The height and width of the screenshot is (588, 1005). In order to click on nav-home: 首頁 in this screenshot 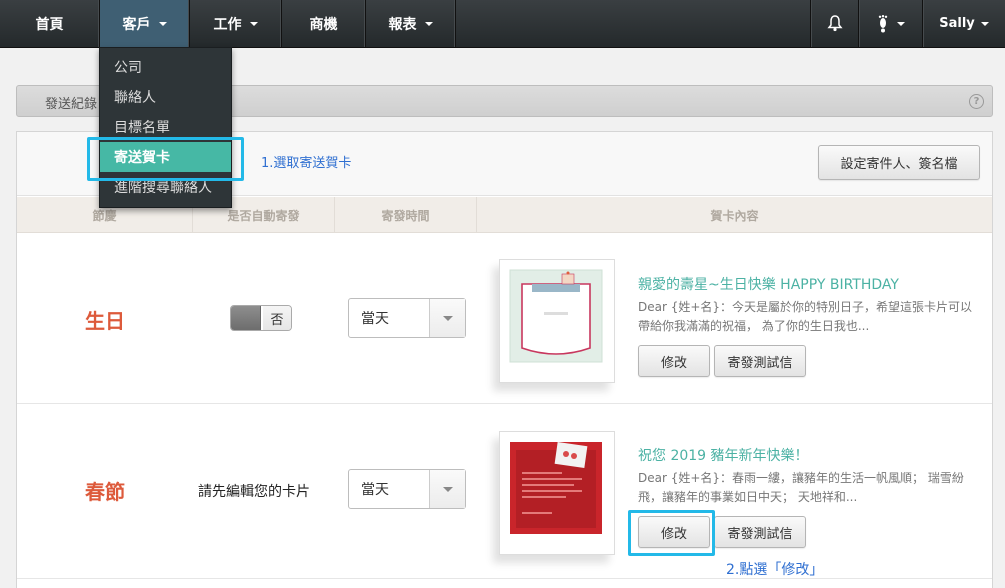, I will do `click(50, 23)`.